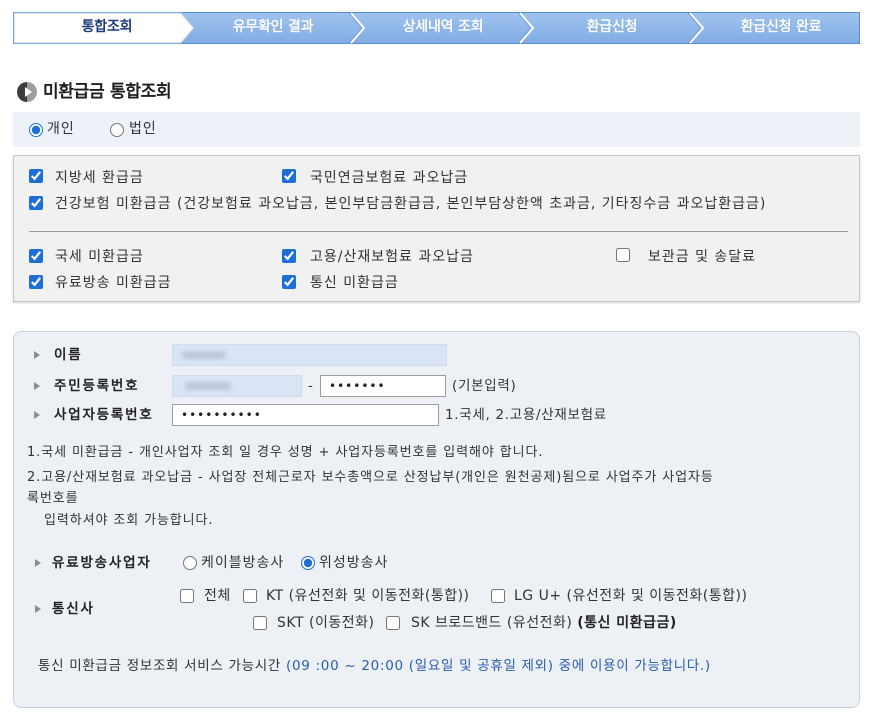 This screenshot has height=720, width=871. I want to click on broadcaster-label: 유료방송사업자, so click(102, 563).